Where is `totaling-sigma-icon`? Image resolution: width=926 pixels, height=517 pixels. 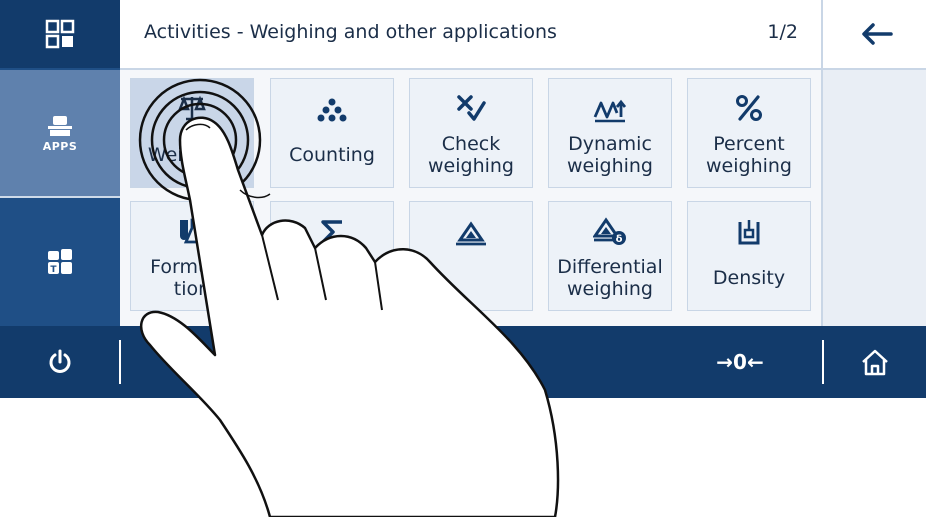
totaling-sigma-icon is located at coordinates (331, 232).